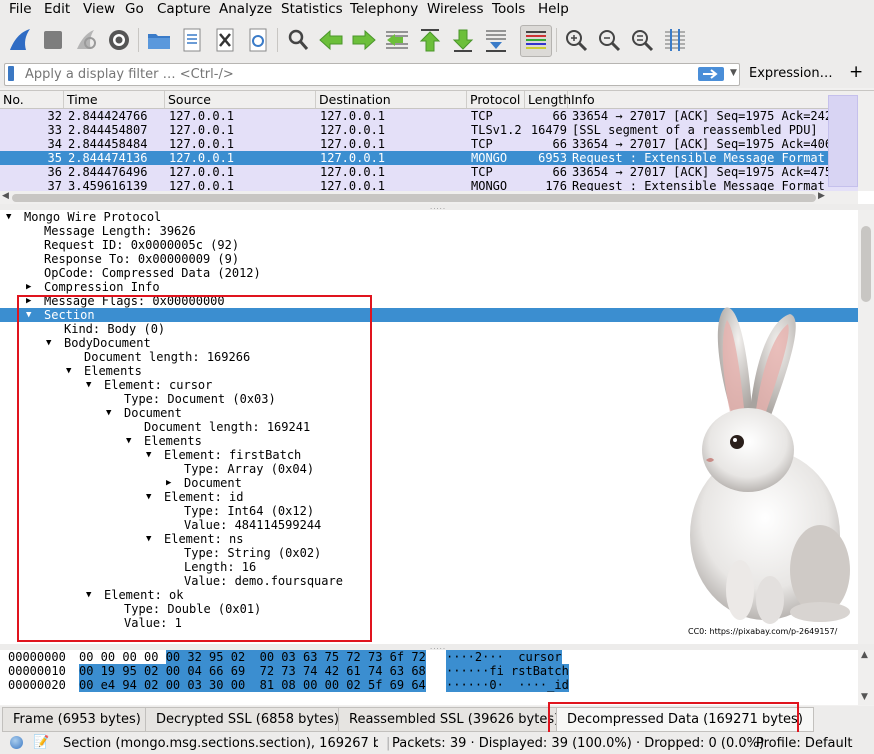  I want to click on go-back-icon, so click(331, 40).